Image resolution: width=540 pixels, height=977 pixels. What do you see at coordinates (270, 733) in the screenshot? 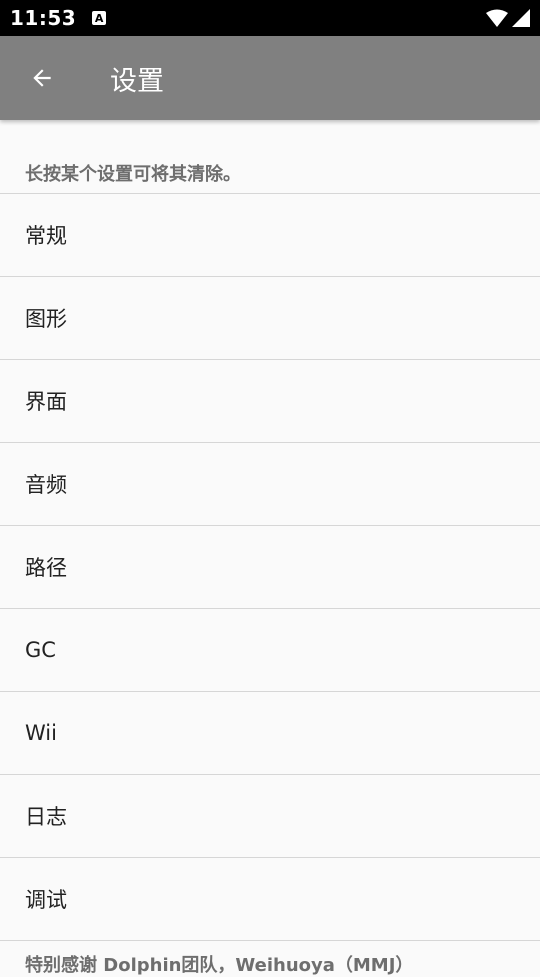
I see `settings-item-wii: Wii` at bounding box center [270, 733].